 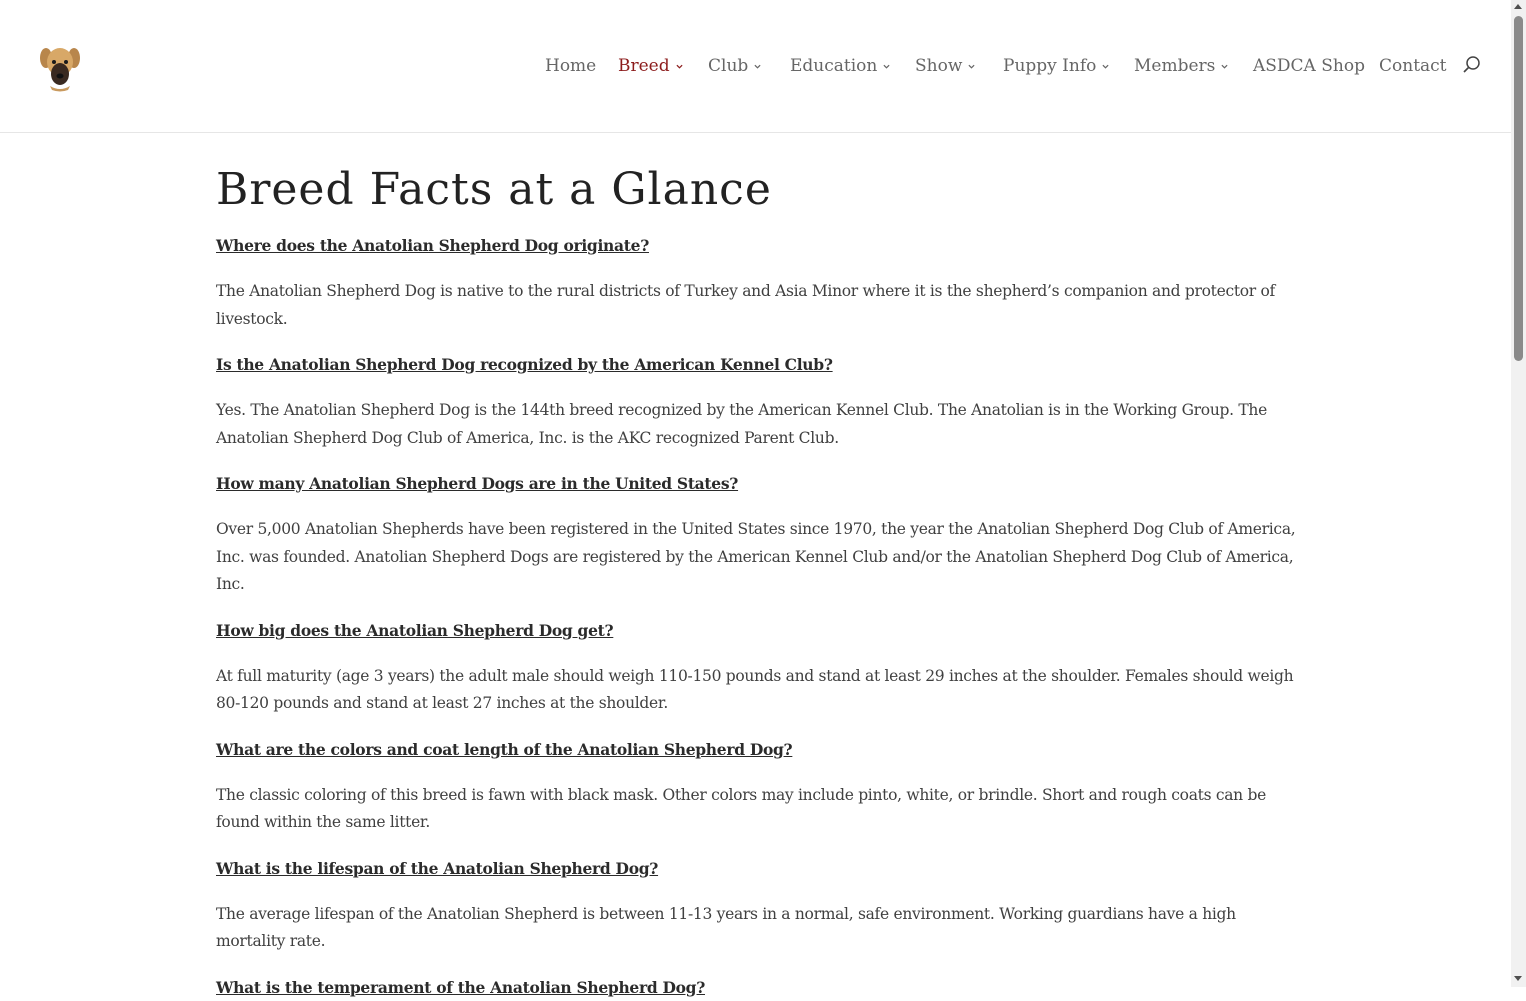 I want to click on nav-item-club: Club, so click(x=734, y=66).